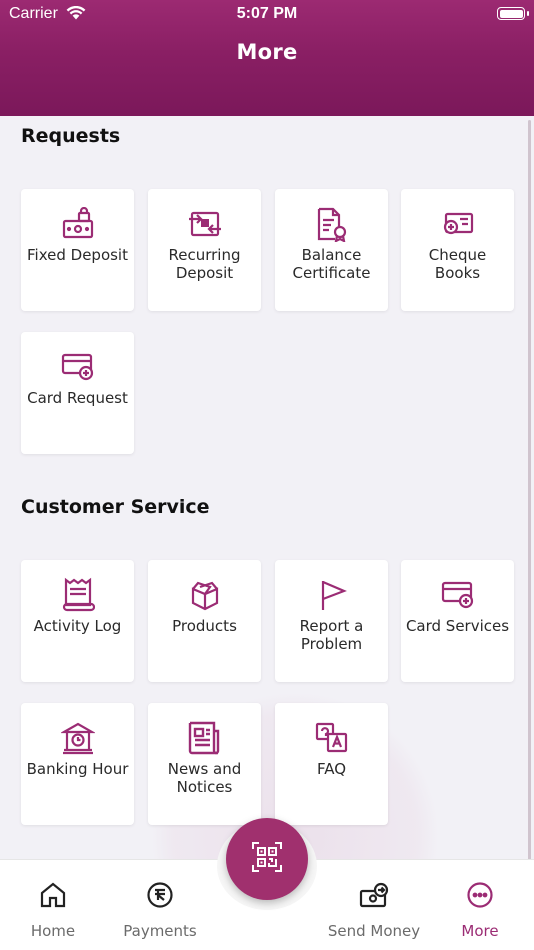 This screenshot has height=950, width=534. What do you see at coordinates (457, 626) in the screenshot?
I see `tile-label: Card Services` at bounding box center [457, 626].